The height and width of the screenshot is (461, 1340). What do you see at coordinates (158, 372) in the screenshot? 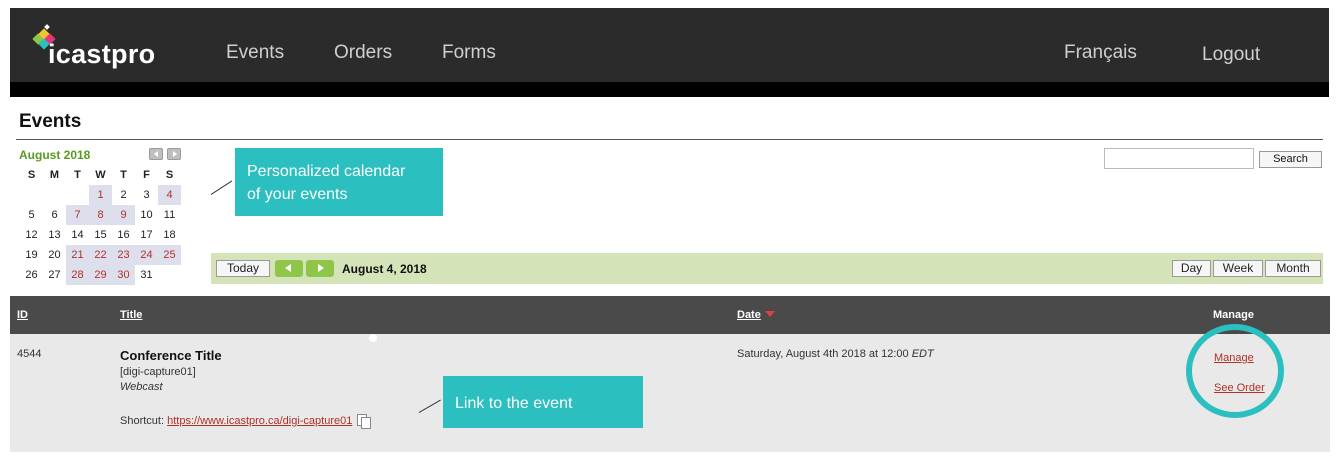
I see `event-code: [digi-capture01]` at bounding box center [158, 372].